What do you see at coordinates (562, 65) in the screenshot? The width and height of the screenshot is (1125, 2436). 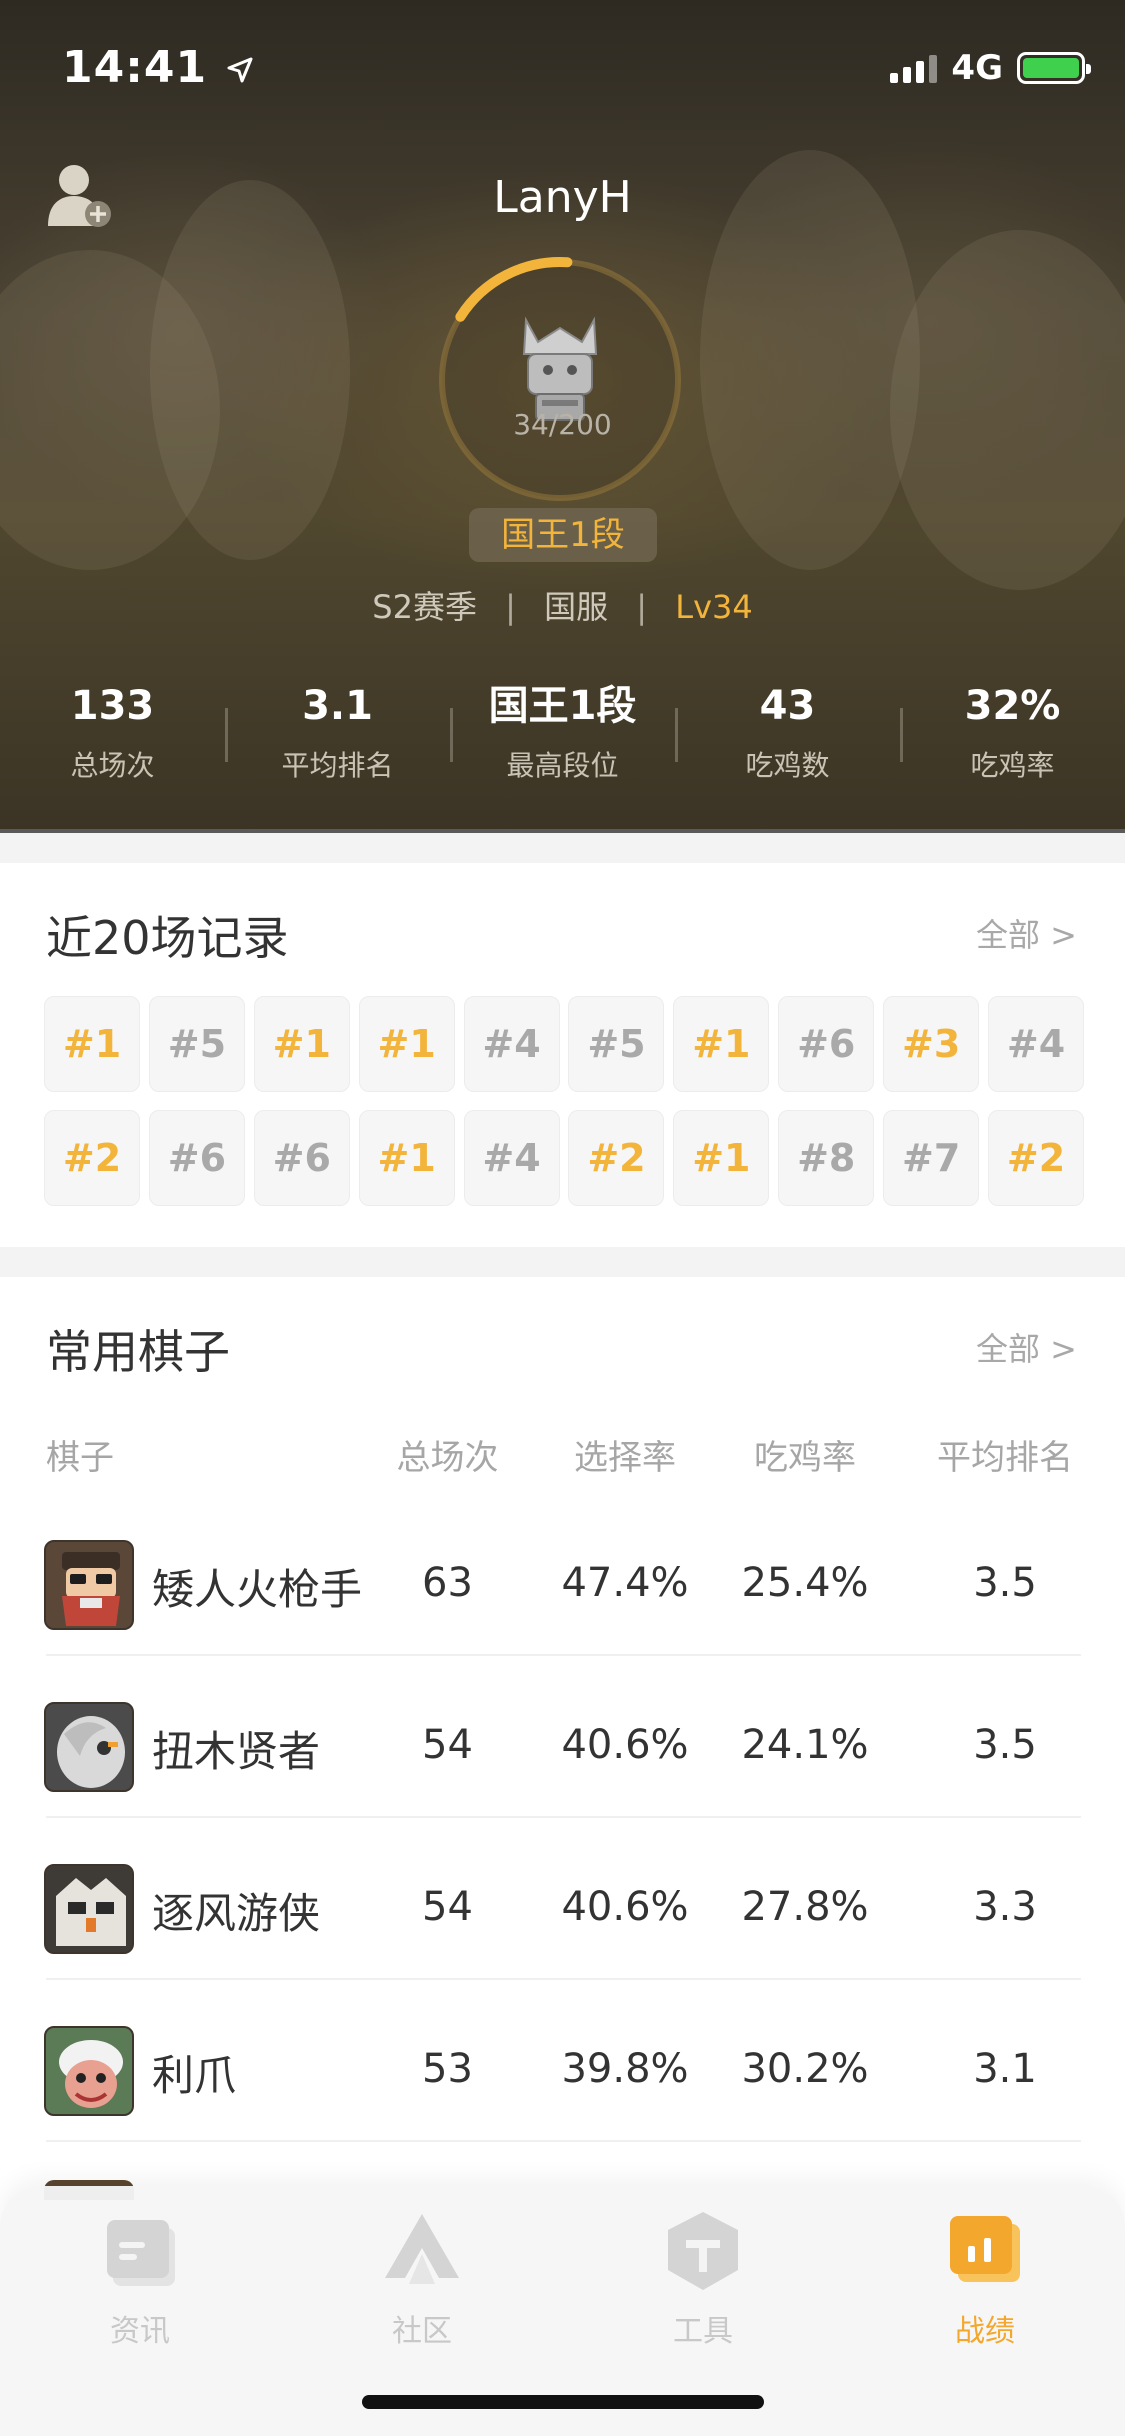 I see `status-bar: 14:41 4G` at bounding box center [562, 65].